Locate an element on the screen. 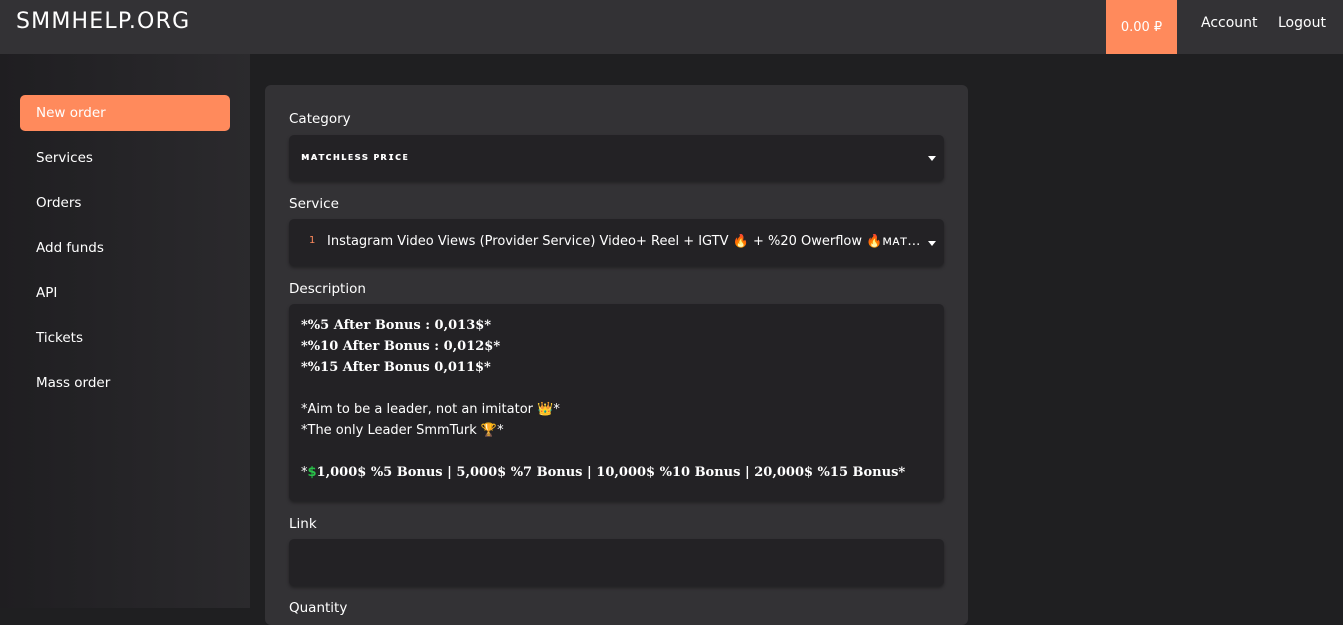 Image resolution: width=1343 pixels, height=625 pixels. sidebar-item-api: API is located at coordinates (125, 293).